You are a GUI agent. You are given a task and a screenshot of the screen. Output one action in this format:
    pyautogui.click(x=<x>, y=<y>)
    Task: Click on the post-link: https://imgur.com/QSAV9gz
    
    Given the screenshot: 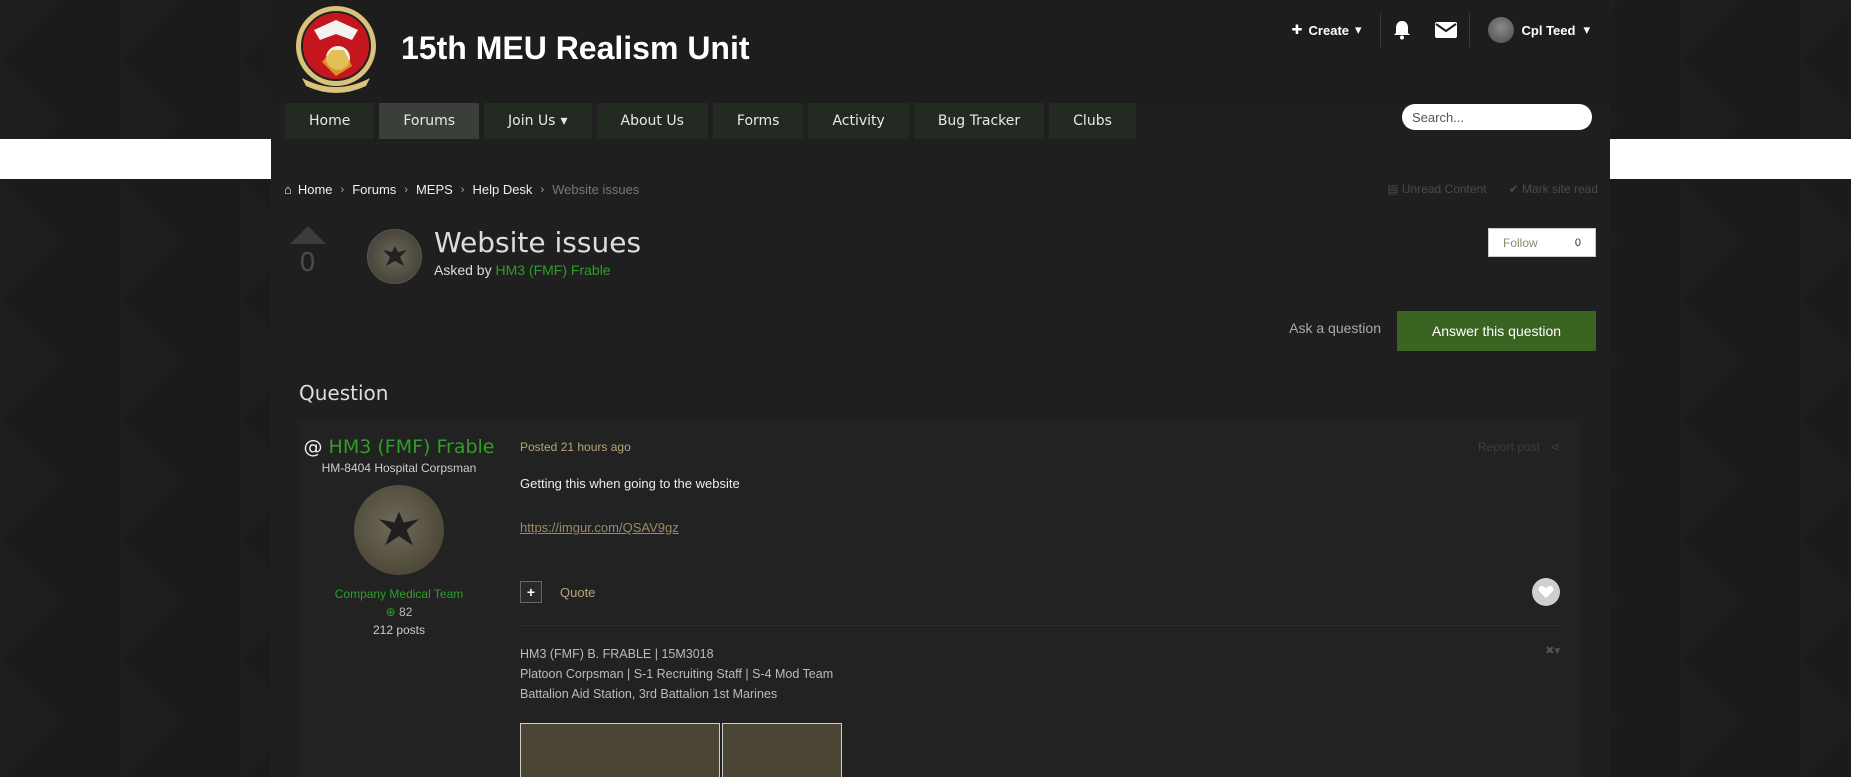 What is the action you would take?
    pyautogui.click(x=599, y=527)
    